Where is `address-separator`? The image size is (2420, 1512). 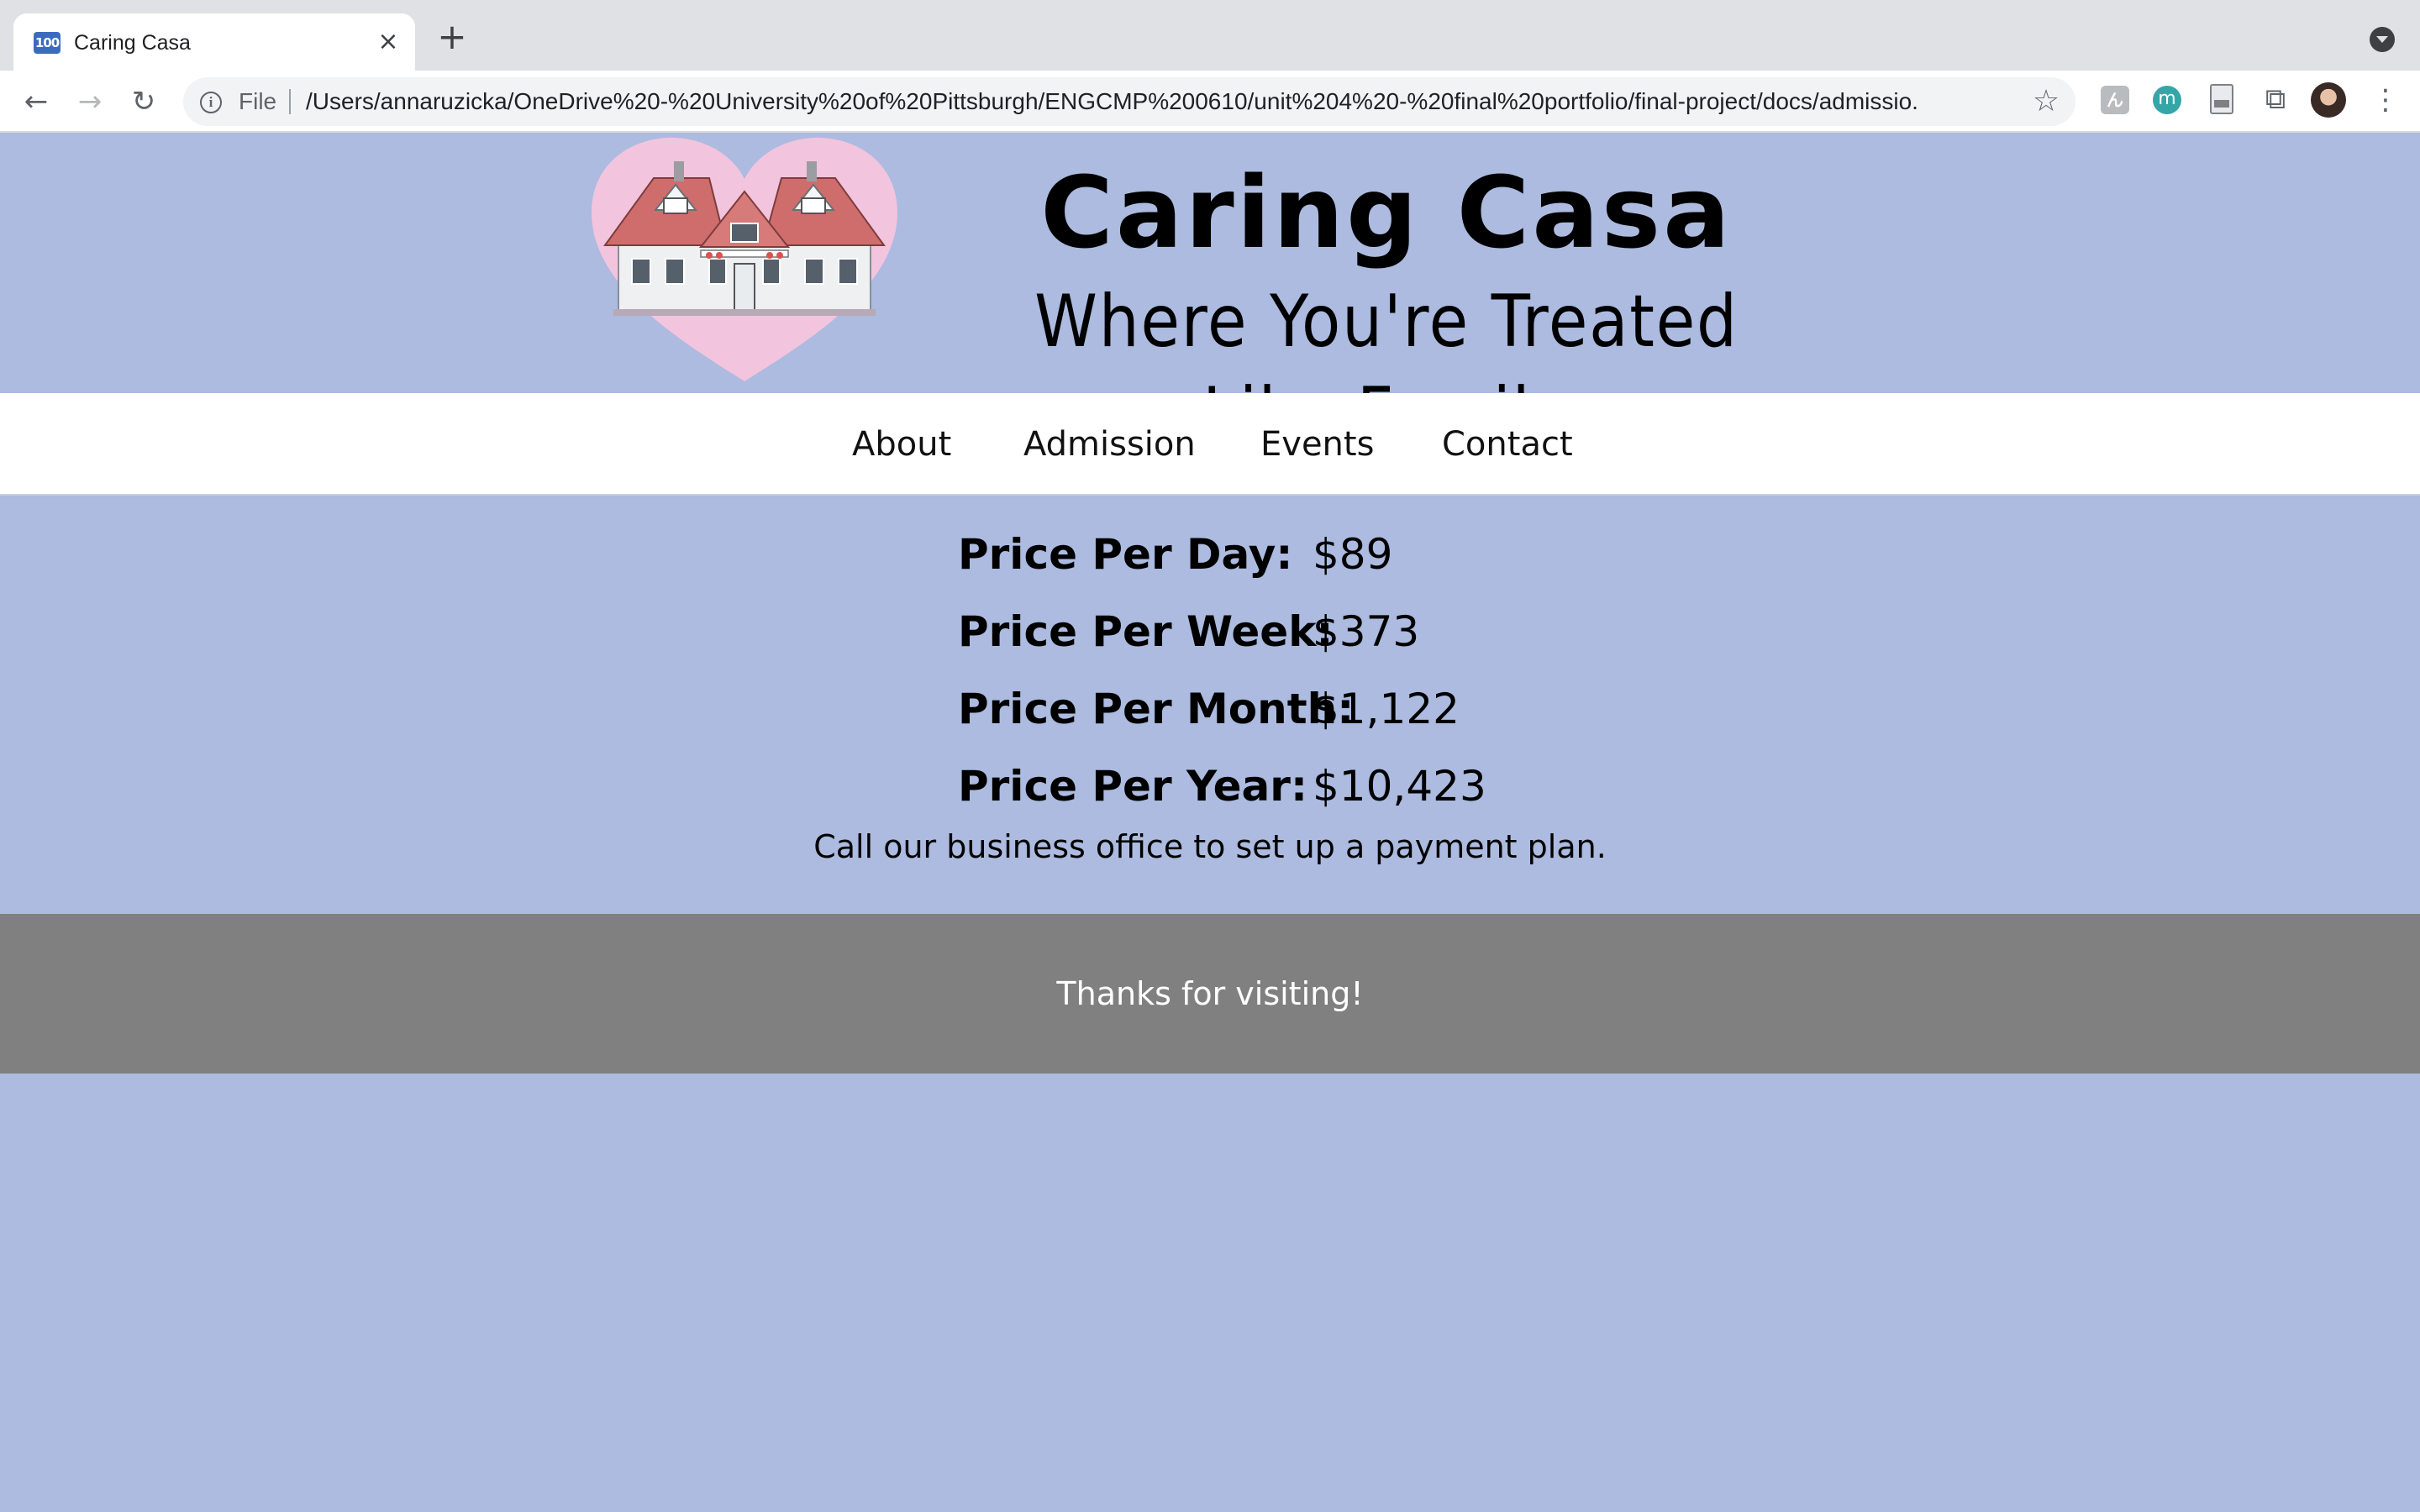 address-separator is located at coordinates (290, 101).